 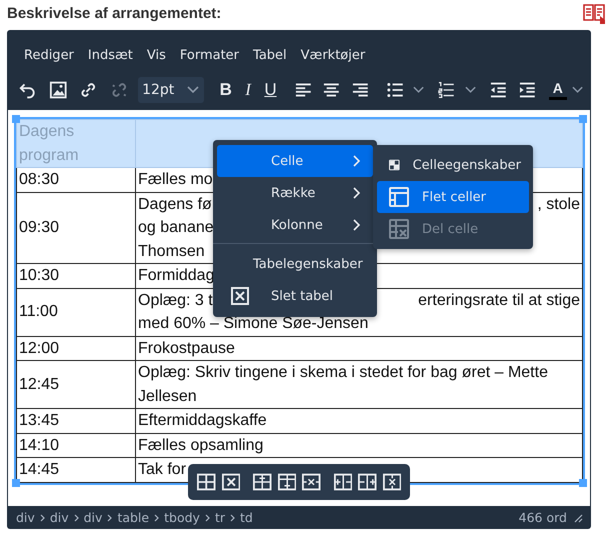 I want to click on color-swatch, so click(x=557, y=98).